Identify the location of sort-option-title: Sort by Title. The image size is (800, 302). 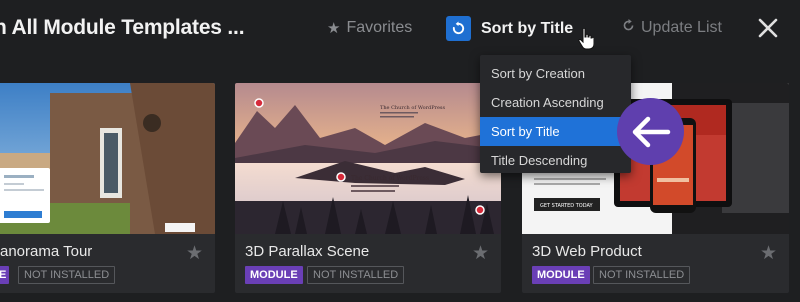
(555, 131).